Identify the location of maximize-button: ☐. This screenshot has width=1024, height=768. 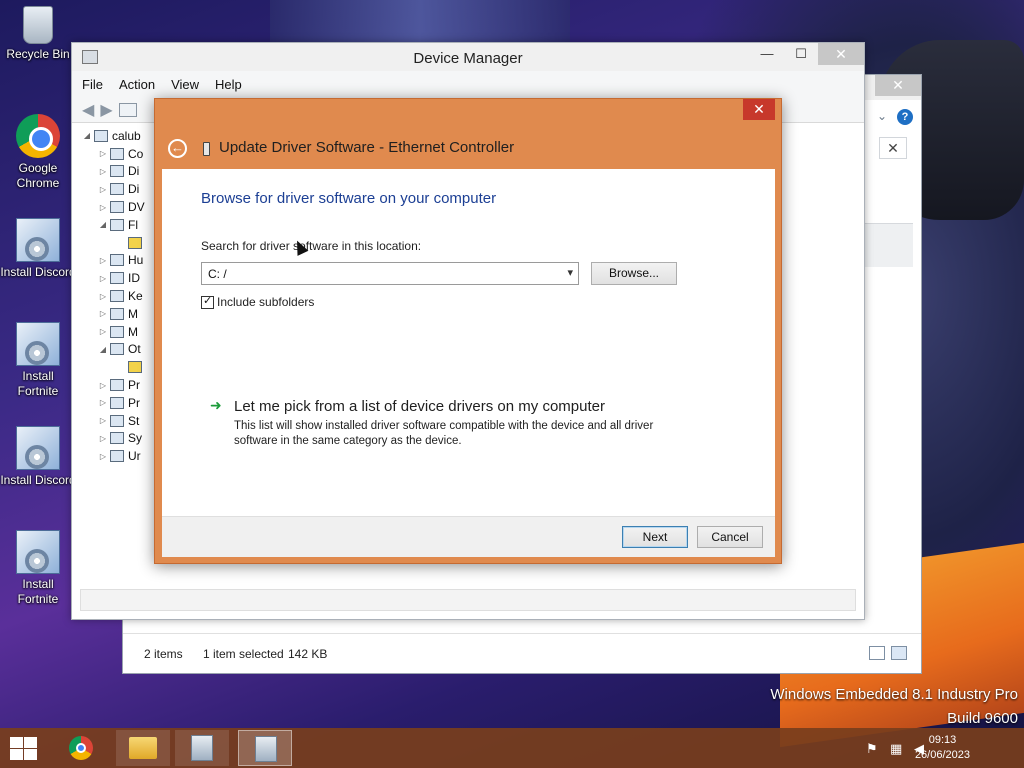
(801, 54).